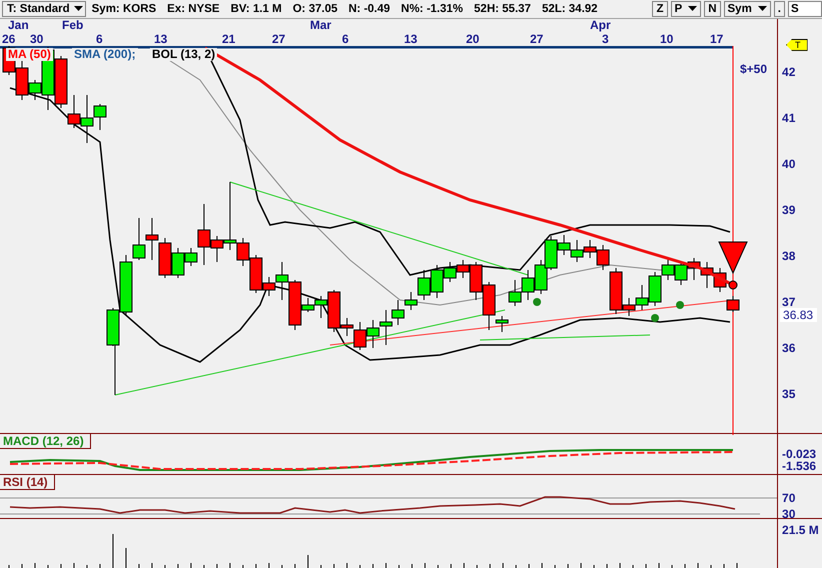 Image resolution: width=822 pixels, height=568 pixels. Describe the element at coordinates (799, 466) in the screenshot. I see `macd-reading: -1.536` at that location.